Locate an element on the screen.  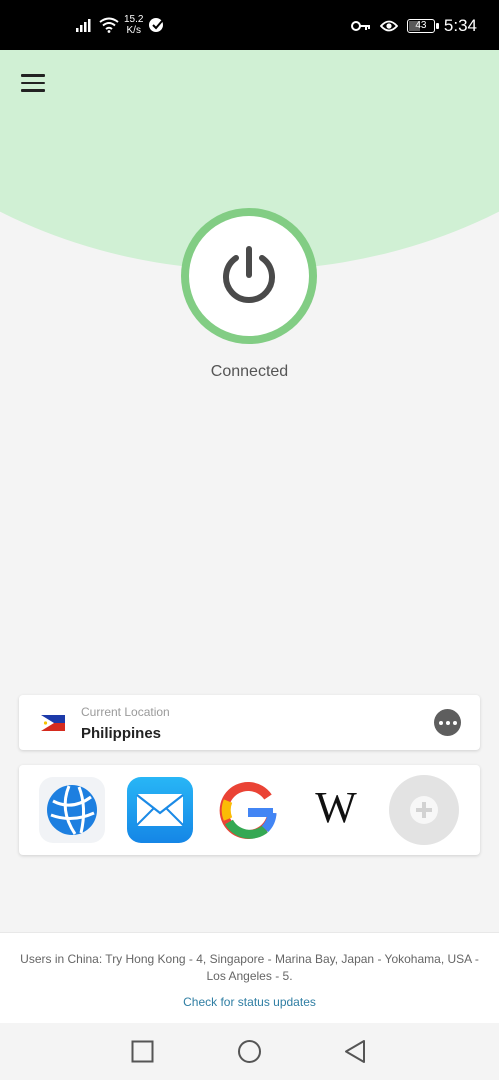
connection-status: Connected is located at coordinates (249, 371).